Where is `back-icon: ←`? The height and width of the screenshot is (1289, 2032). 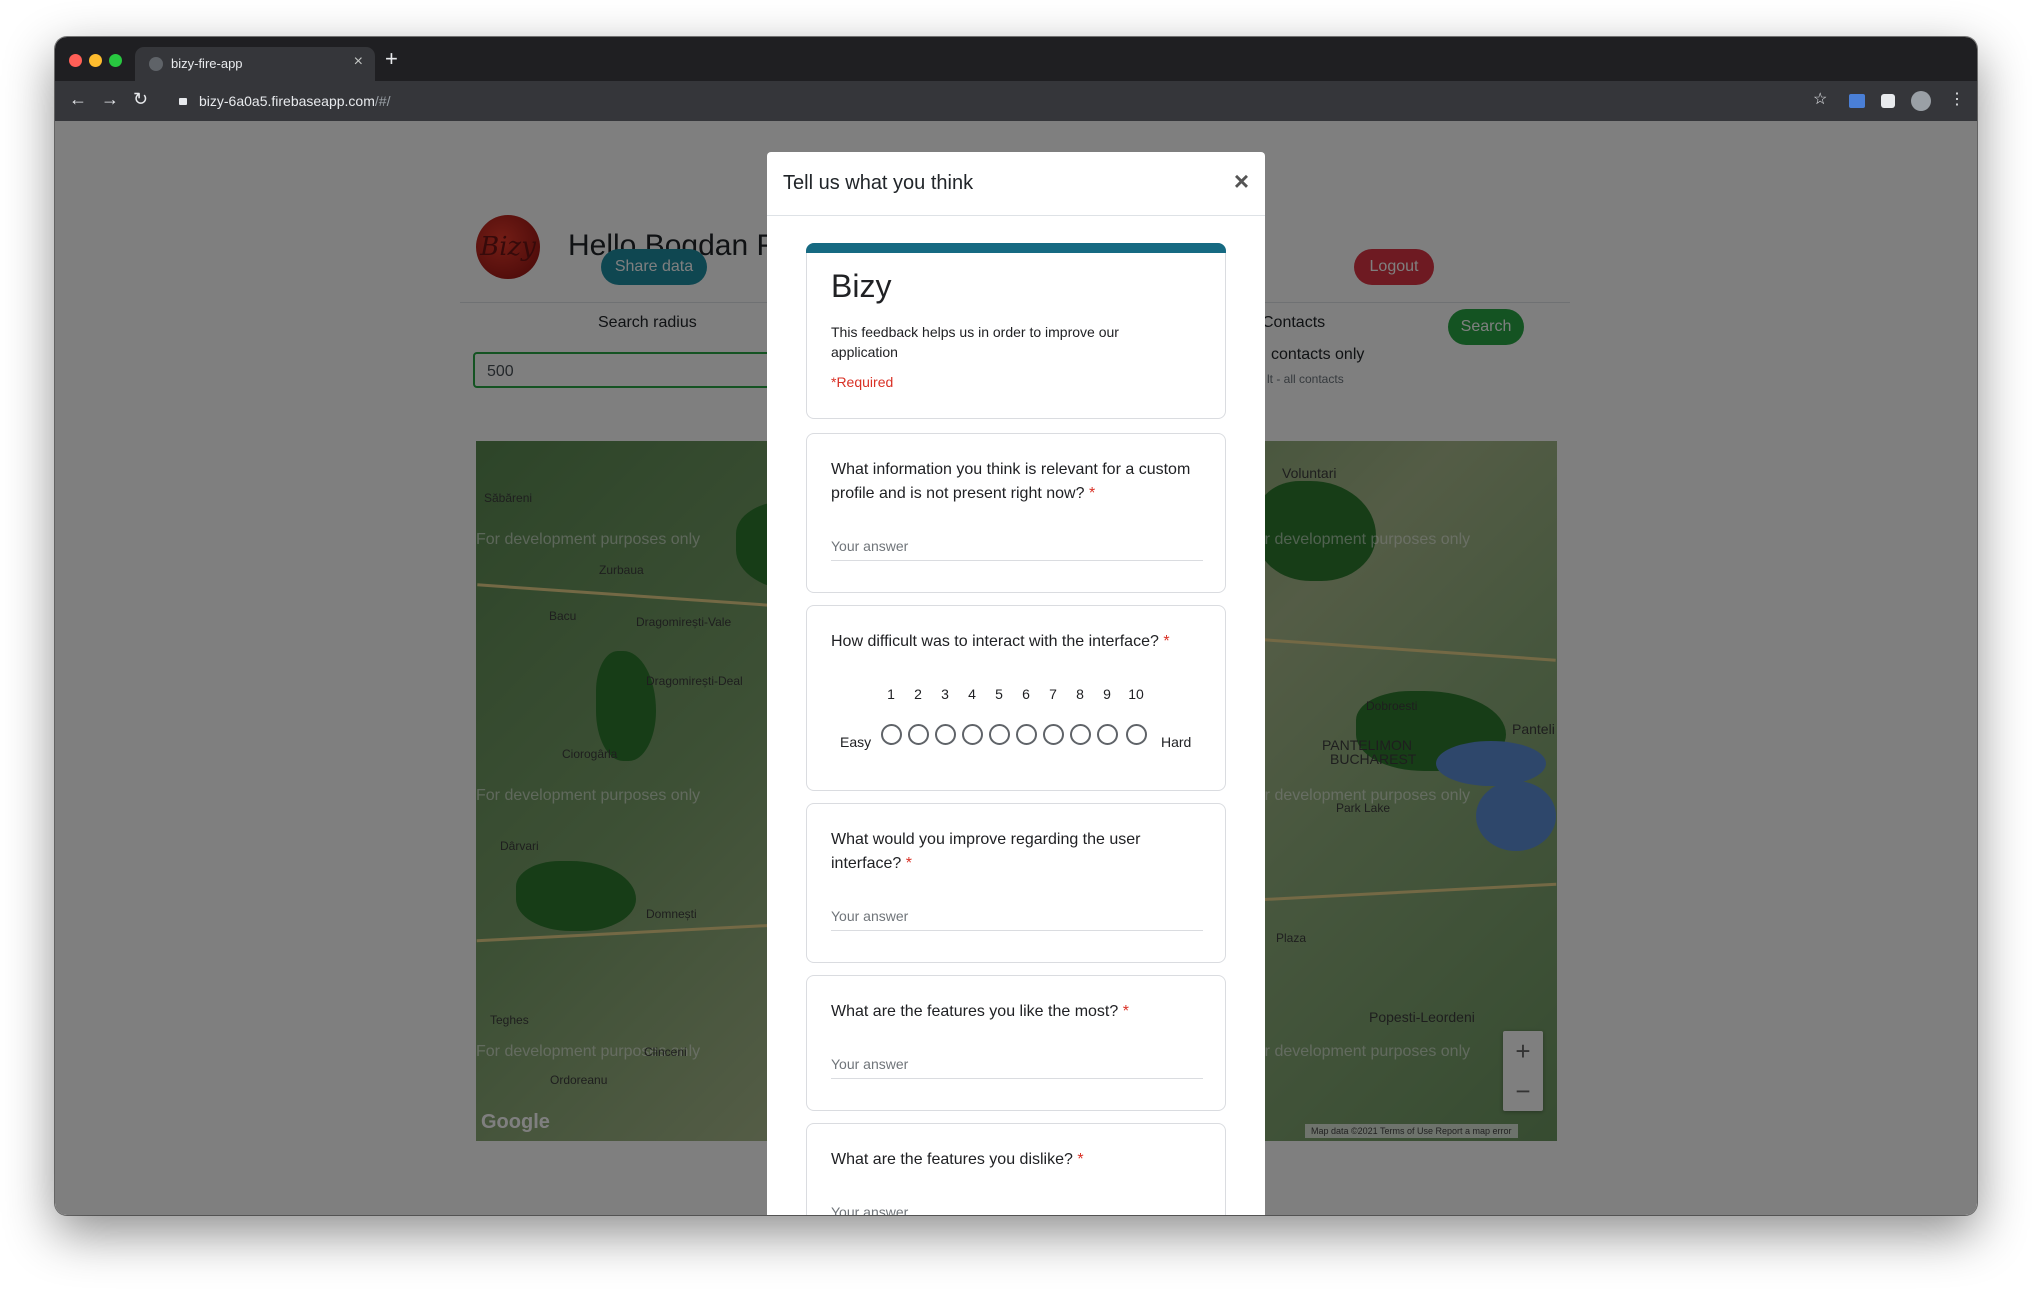
back-icon: ← is located at coordinates (78, 99).